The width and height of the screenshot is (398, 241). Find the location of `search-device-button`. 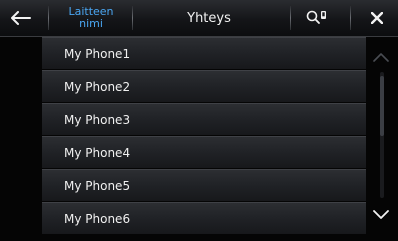

search-device-button is located at coordinates (317, 18).